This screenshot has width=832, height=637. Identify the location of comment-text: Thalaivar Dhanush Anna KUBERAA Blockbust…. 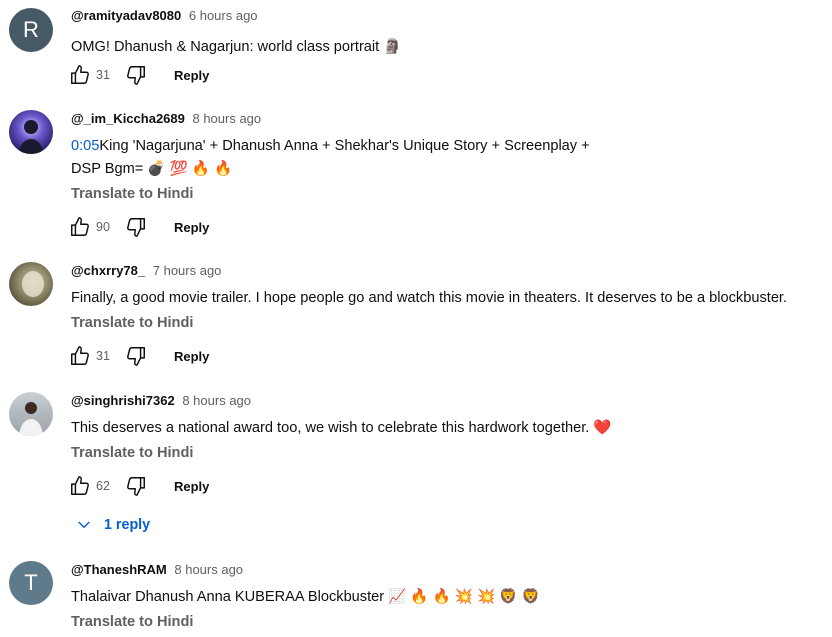
(305, 597).